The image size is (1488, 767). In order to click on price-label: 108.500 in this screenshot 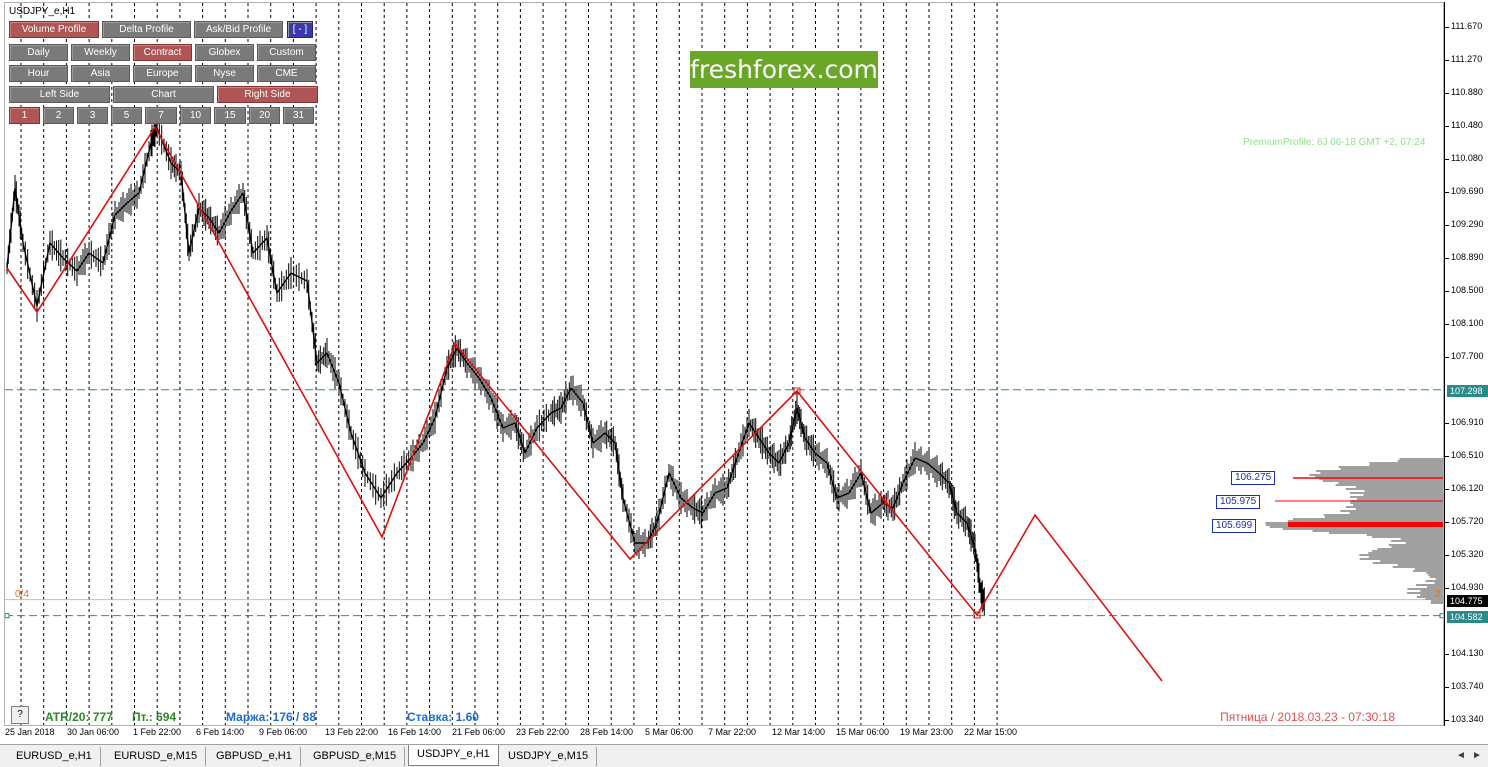, I will do `click(1467, 289)`.